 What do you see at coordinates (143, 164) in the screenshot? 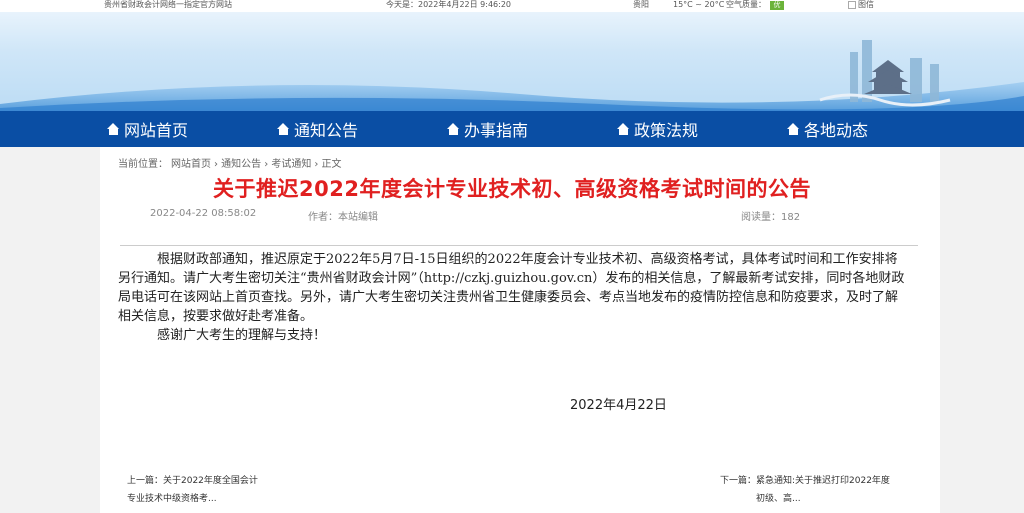
I see `breadcrumb-label: 当前位置：` at bounding box center [143, 164].